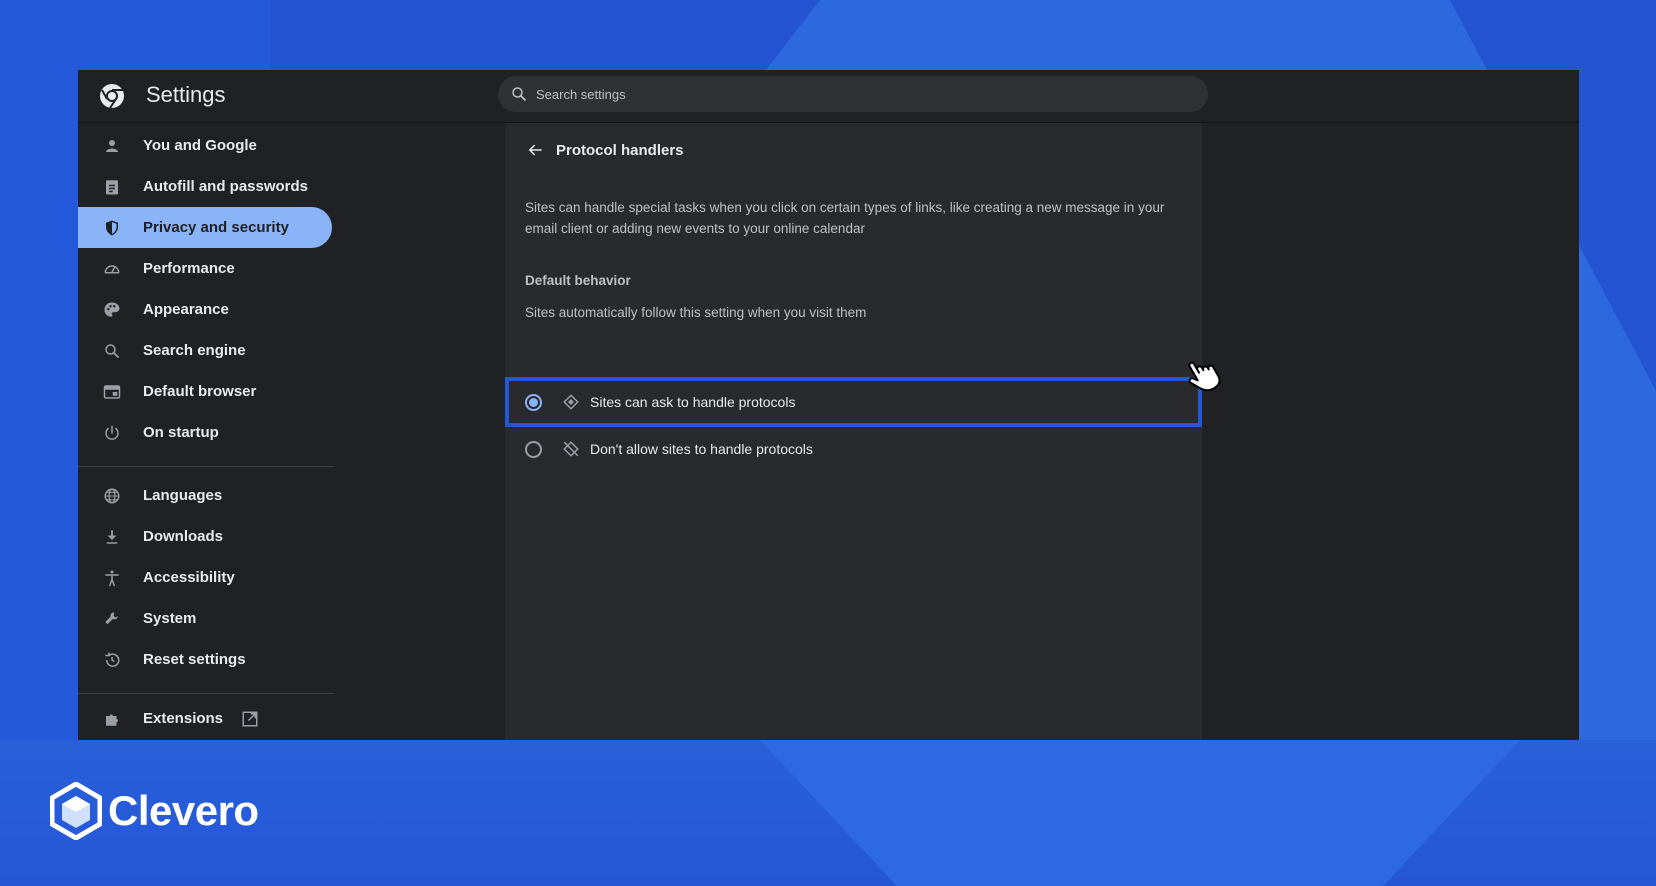 The height and width of the screenshot is (886, 1656). I want to click on sidebar-item-performance: Performance, so click(205, 268).